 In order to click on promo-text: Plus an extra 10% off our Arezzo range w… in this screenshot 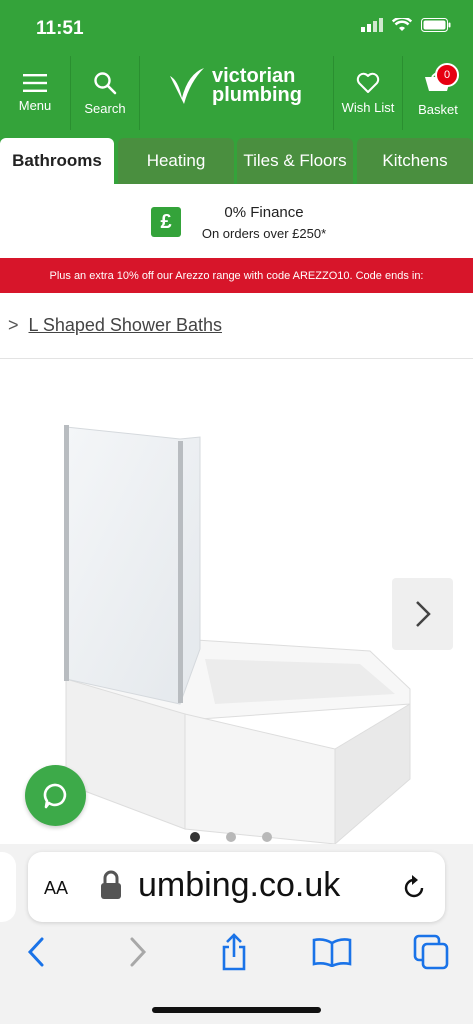, I will do `click(236, 275)`.